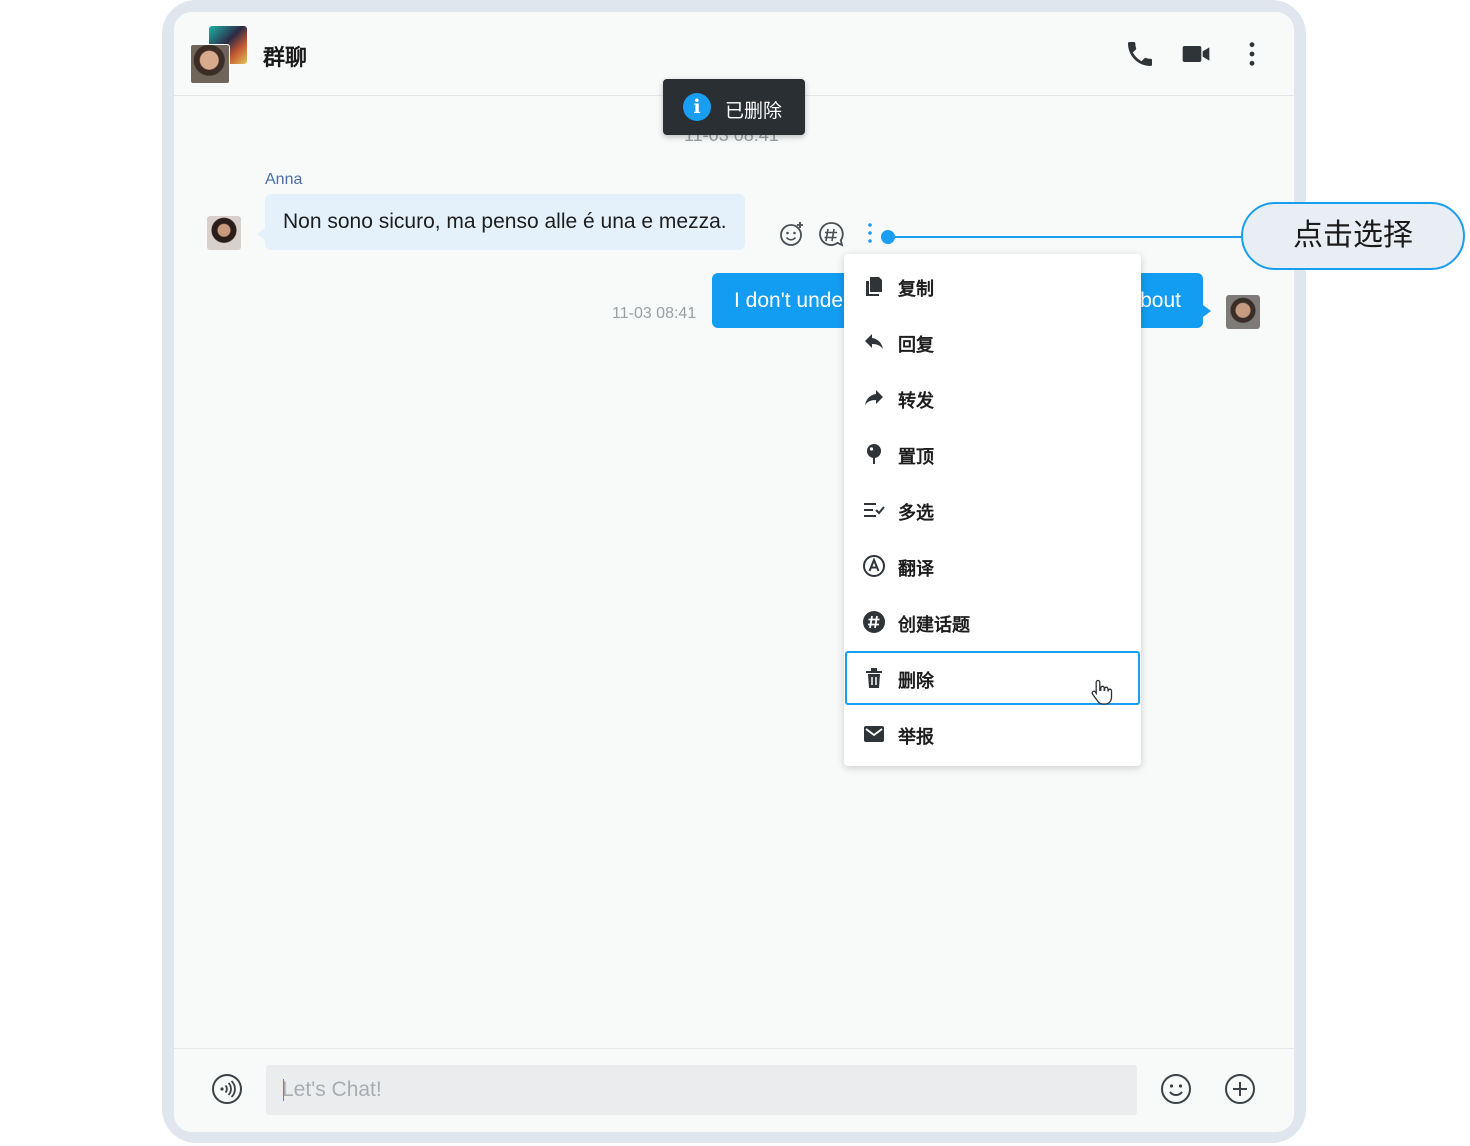  Describe the element at coordinates (874, 622) in the screenshot. I see `create-thread-icon` at that location.